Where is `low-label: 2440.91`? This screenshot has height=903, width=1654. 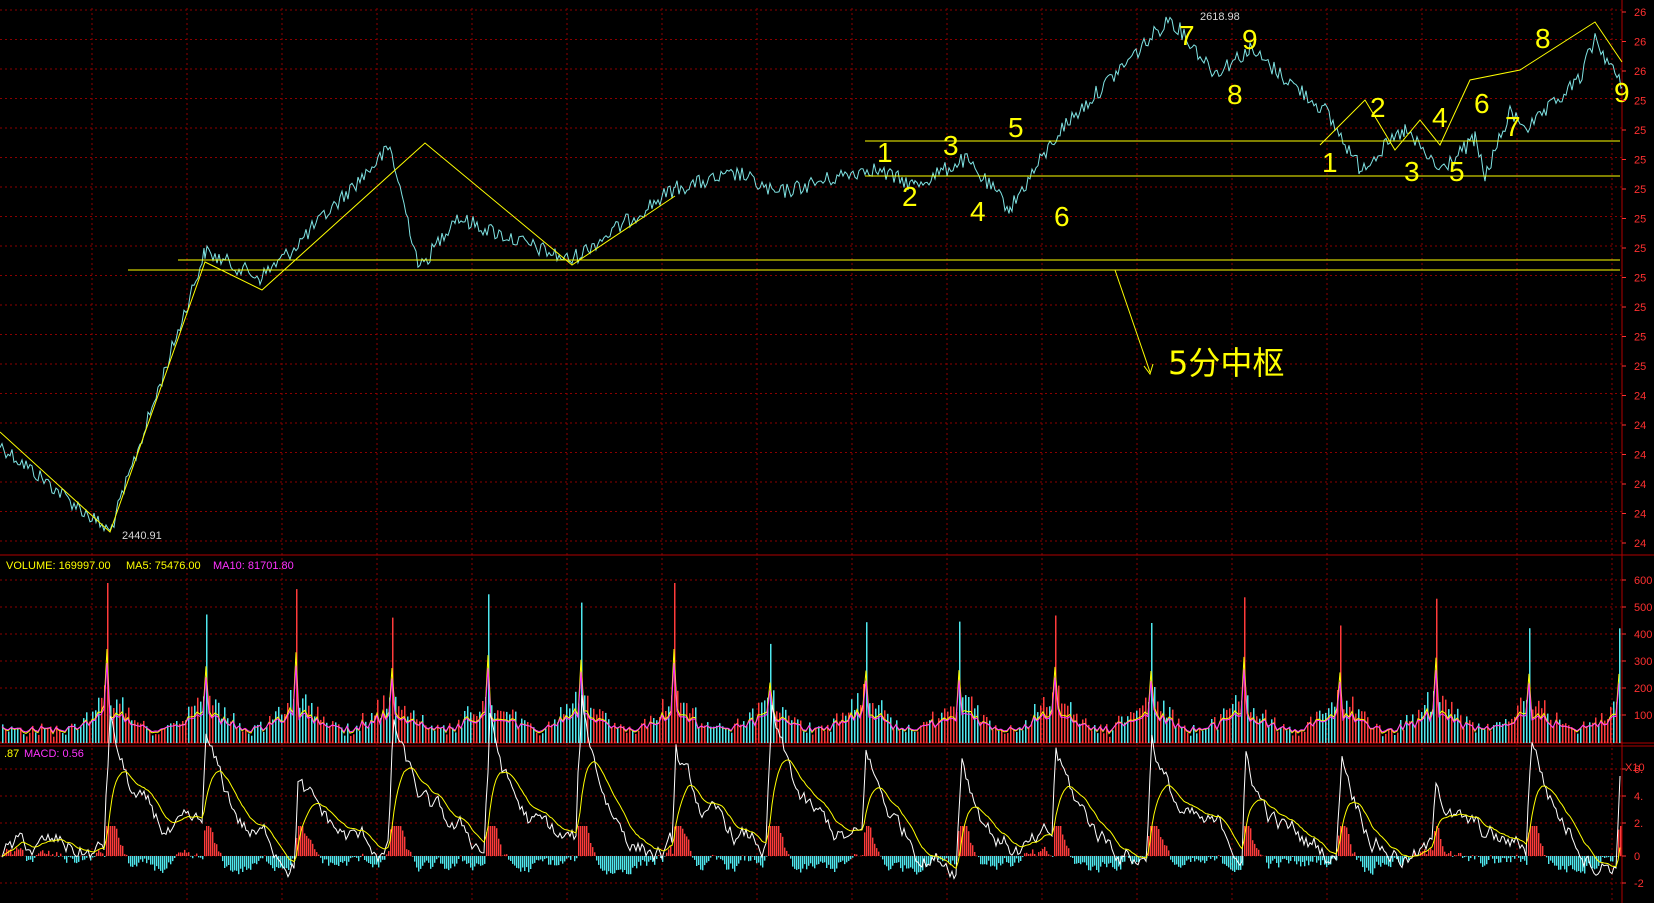
low-label: 2440.91 is located at coordinates (142, 536).